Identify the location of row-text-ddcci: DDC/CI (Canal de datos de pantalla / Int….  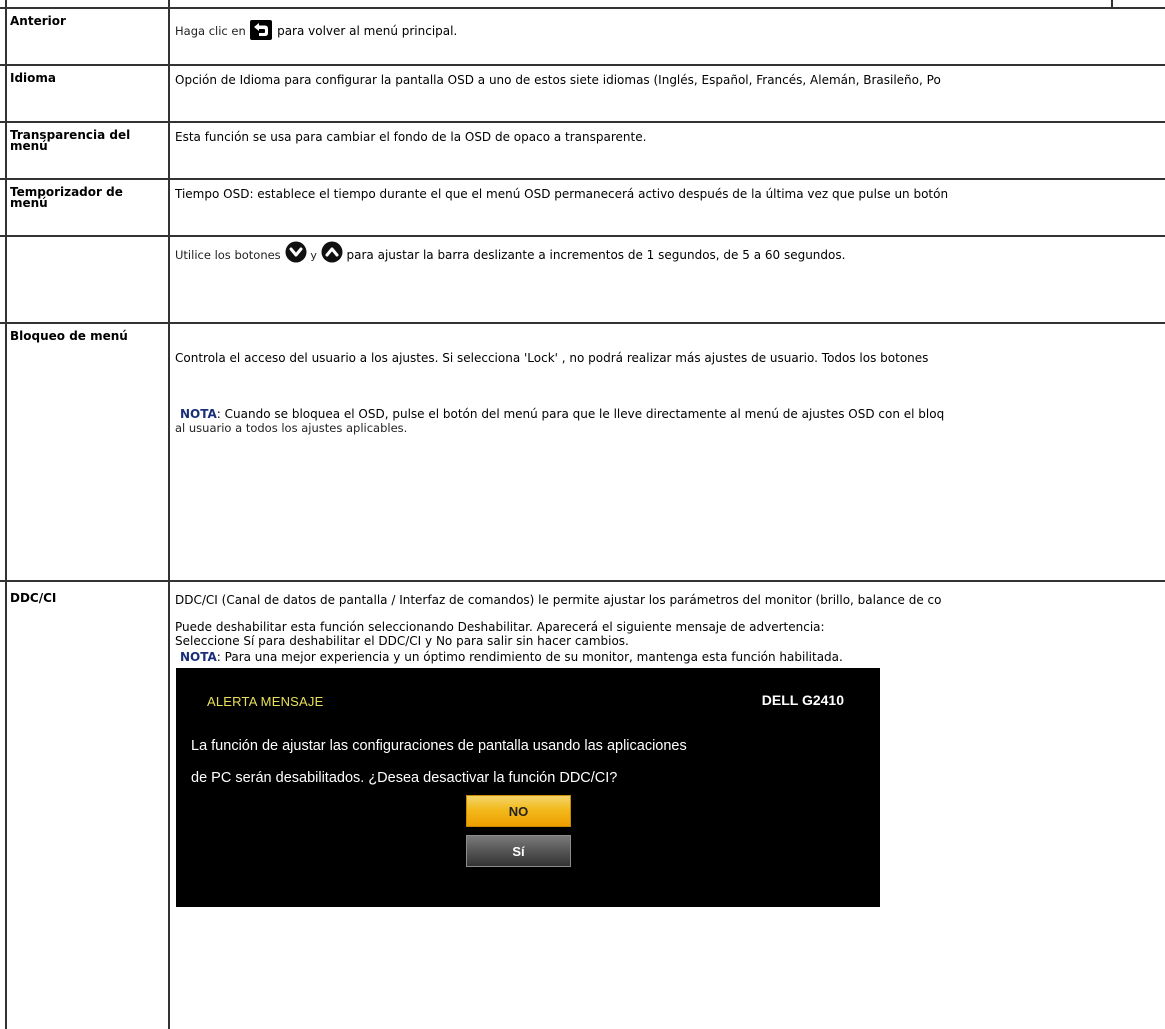
(558, 600).